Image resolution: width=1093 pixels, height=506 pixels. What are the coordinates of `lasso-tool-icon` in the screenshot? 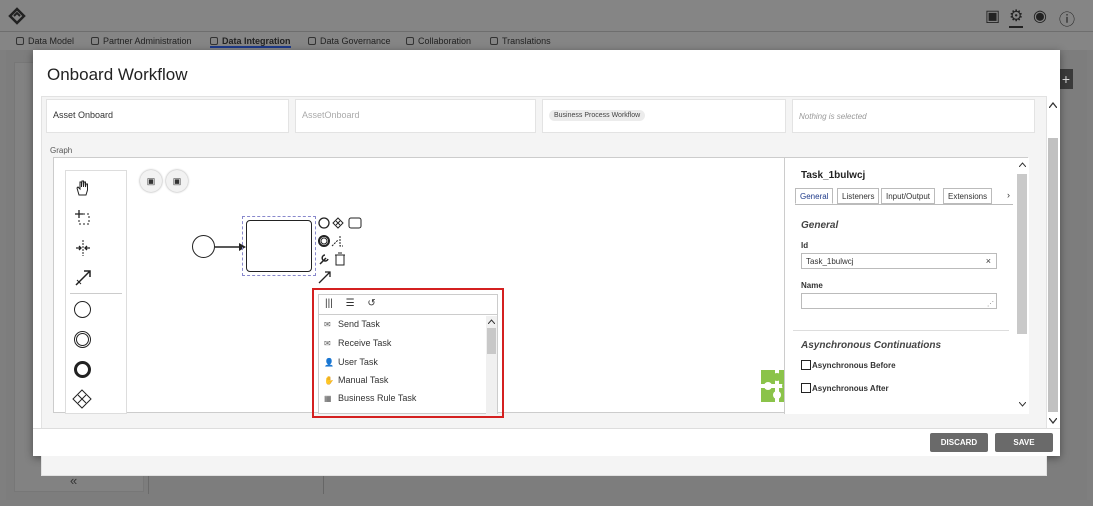 It's located at (83, 218).